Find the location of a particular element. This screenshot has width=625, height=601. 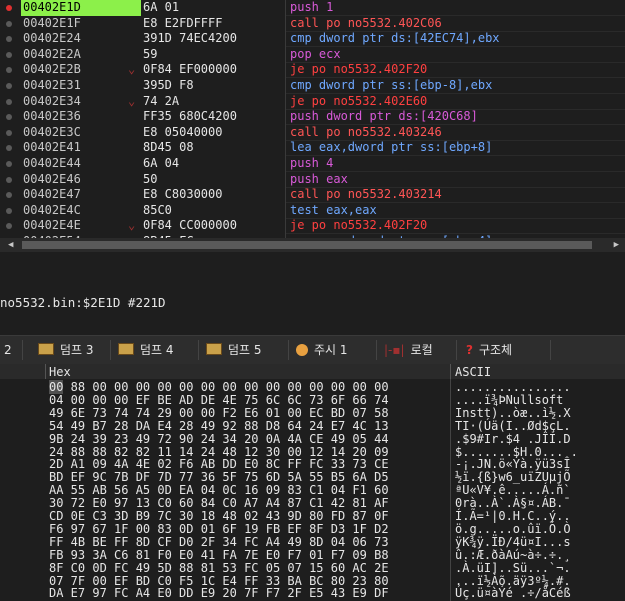

instruction-bytes: 59 is located at coordinates (150, 53).